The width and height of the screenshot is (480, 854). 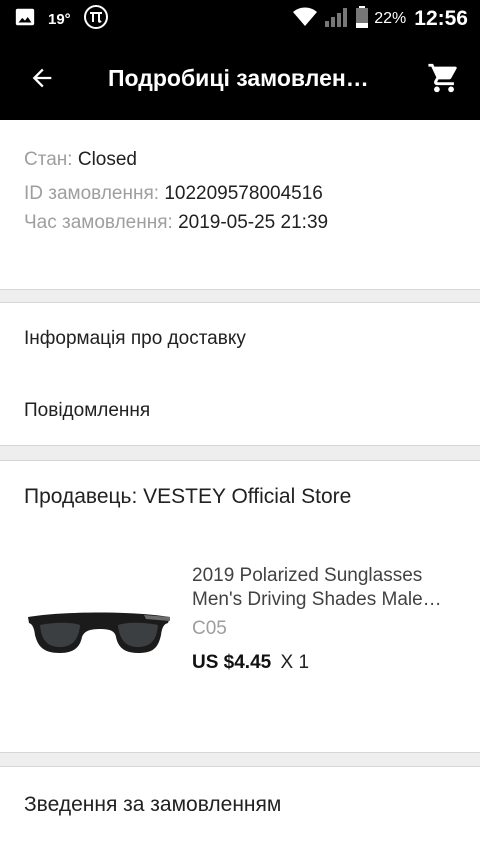 I want to click on order-time-value: 2019-05-25 21:39, so click(x=253, y=222).